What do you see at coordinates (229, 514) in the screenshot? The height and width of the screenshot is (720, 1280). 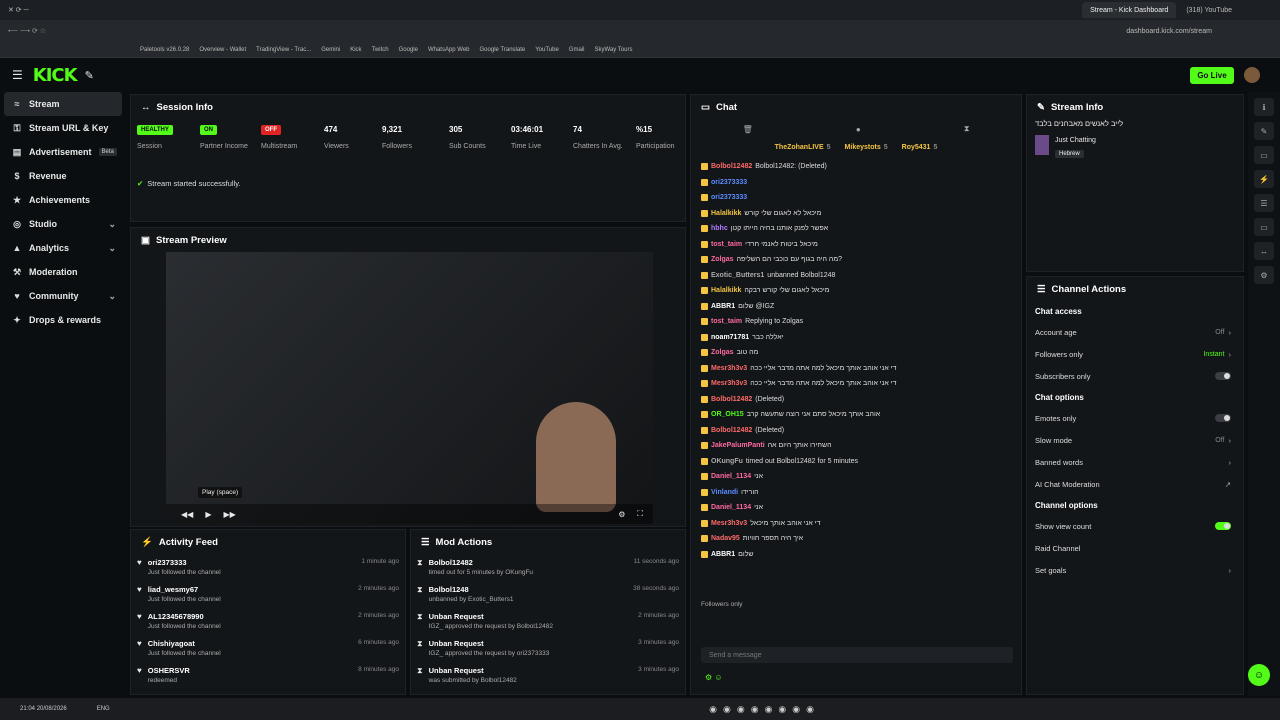 I see `forward-icon: ▶▶` at bounding box center [229, 514].